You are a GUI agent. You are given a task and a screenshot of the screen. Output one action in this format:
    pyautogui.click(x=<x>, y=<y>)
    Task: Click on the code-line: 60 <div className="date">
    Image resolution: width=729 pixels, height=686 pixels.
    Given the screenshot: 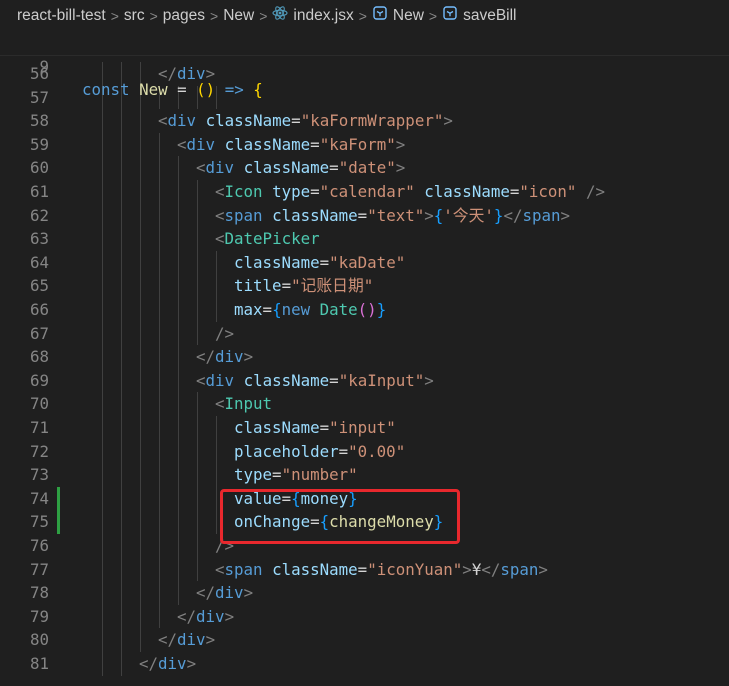 What is the action you would take?
    pyautogui.click(x=364, y=168)
    